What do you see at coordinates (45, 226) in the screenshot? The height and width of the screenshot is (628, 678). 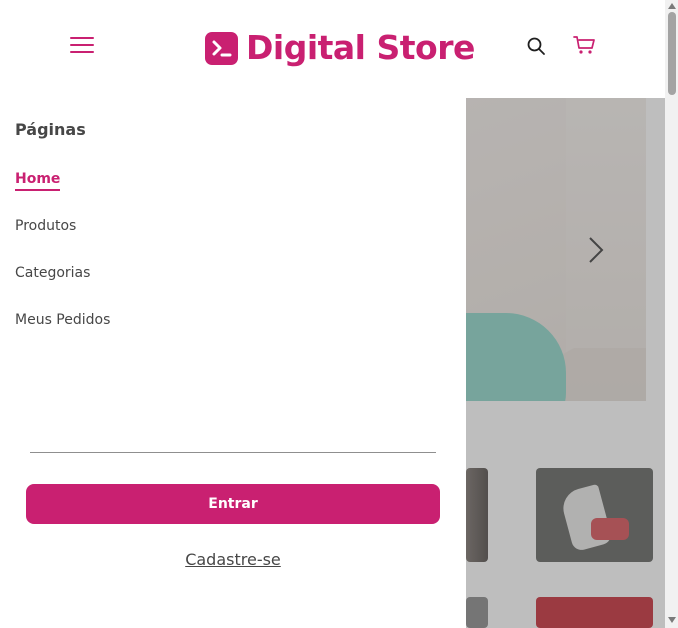 I see `nav-item-produtos: Produtos` at bounding box center [45, 226].